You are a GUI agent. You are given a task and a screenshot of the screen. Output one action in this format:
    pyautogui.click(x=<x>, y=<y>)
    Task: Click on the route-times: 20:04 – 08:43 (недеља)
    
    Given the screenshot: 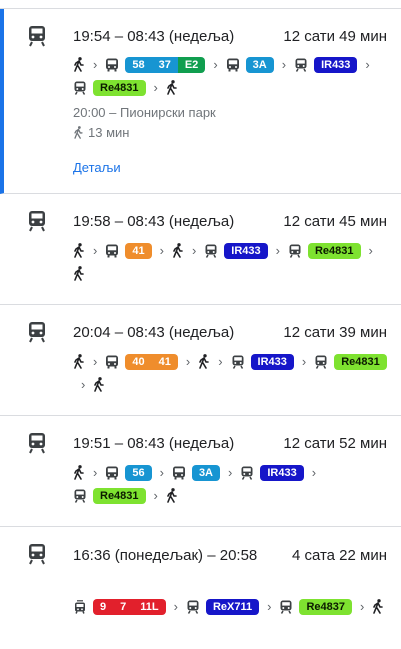 What is the action you would take?
    pyautogui.click(x=154, y=332)
    